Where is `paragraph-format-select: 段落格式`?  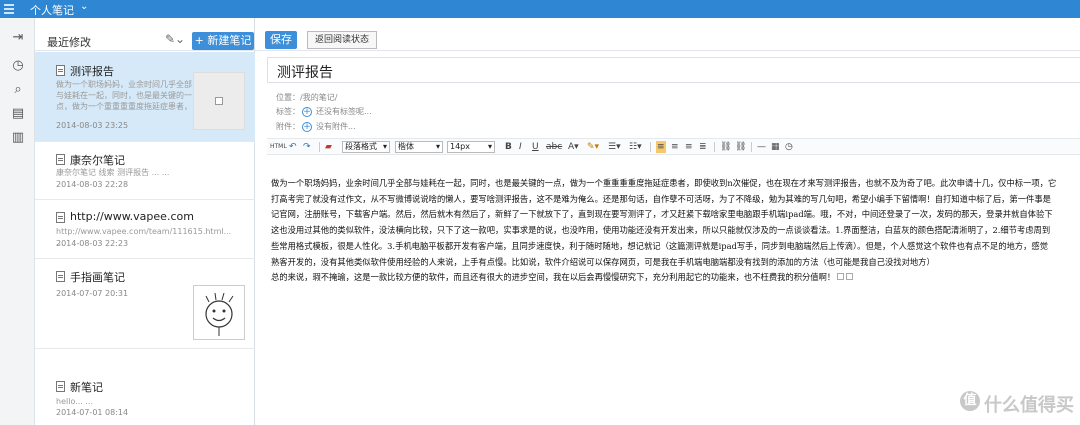
paragraph-format-select: 段落格式 is located at coordinates (366, 147).